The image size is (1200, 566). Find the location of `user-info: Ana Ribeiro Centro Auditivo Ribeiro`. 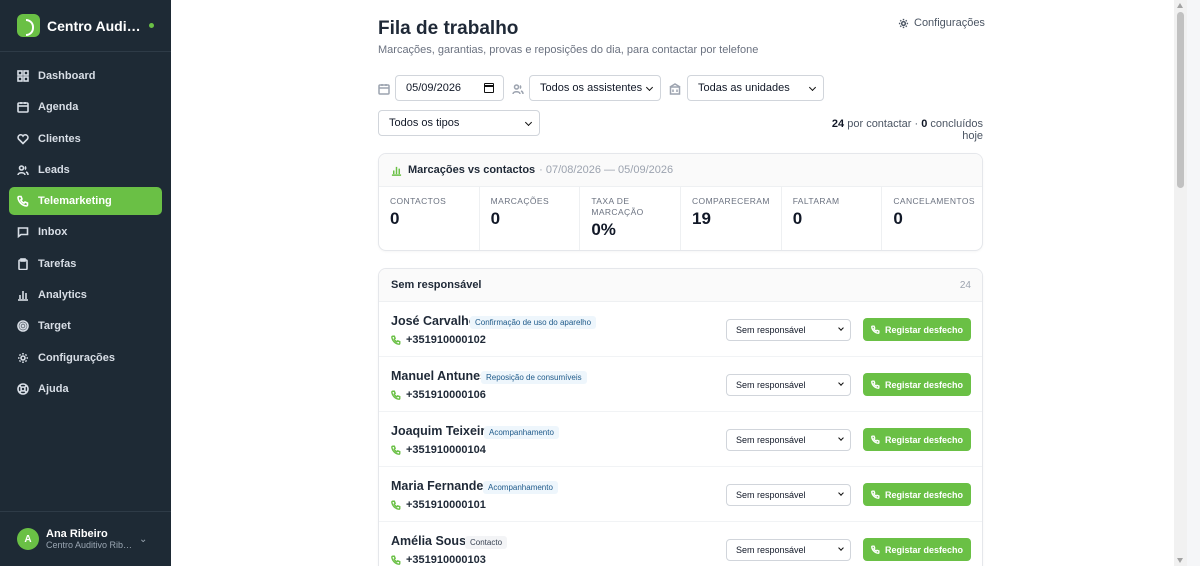

user-info: Ana Ribeiro Centro Auditivo Ribeiro is located at coordinates (90, 539).